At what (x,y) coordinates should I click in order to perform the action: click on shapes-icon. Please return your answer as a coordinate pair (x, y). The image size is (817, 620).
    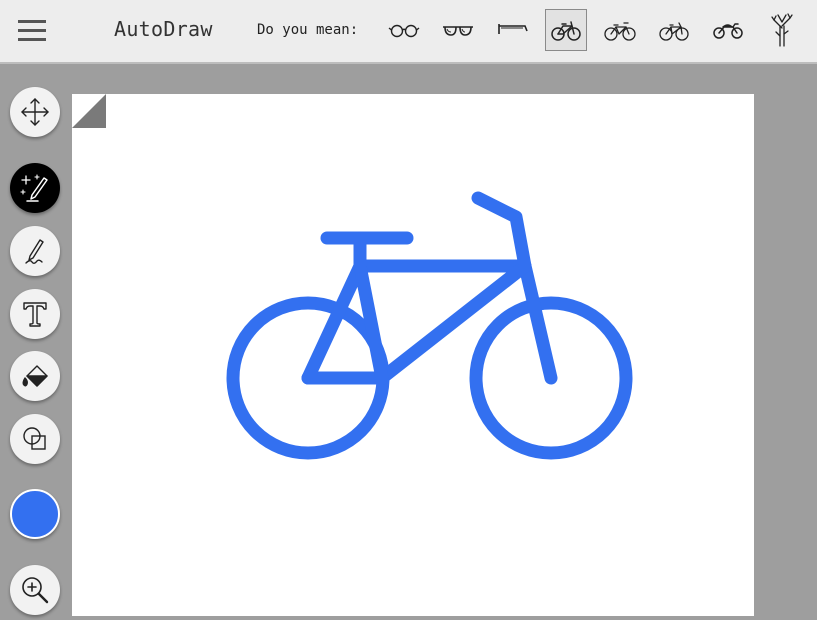
    Looking at the image, I should click on (34, 438).